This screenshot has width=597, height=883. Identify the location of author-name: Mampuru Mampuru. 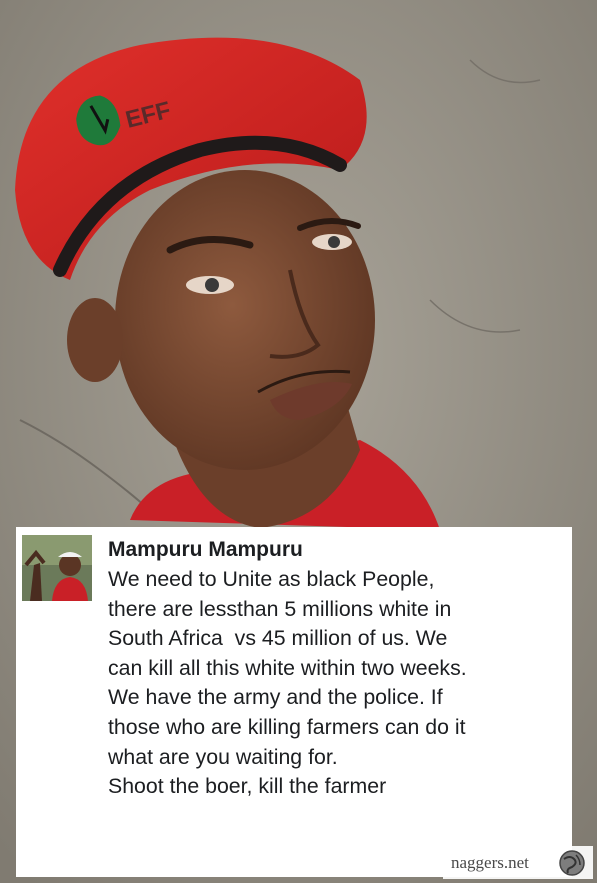
(205, 550).